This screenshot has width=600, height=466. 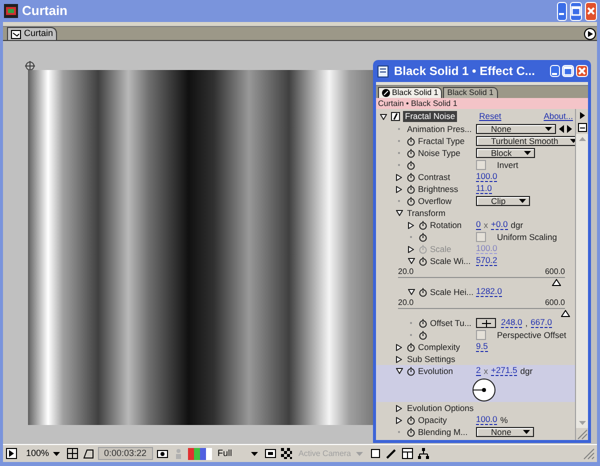 What do you see at coordinates (430, 116) in the screenshot?
I see `effect-name: Fractal Noise` at bounding box center [430, 116].